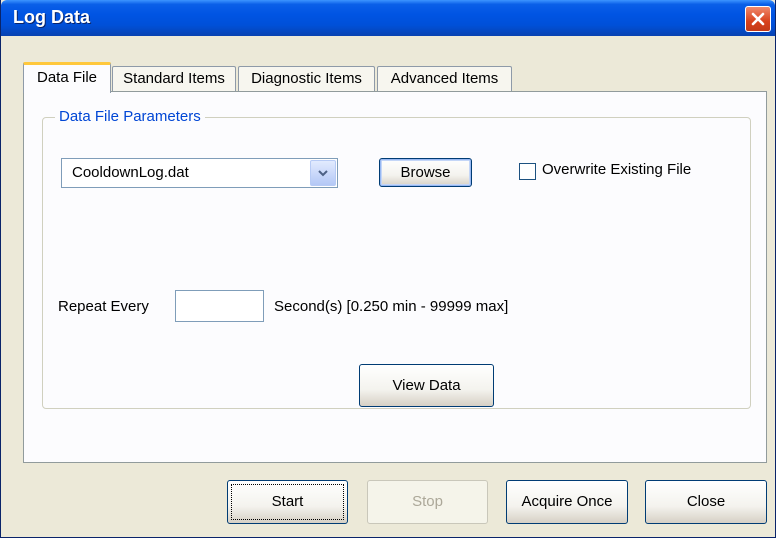 The width and height of the screenshot is (776, 538). Describe the element at coordinates (130, 172) in the screenshot. I see `file-name-value: CooldownLog.dat` at that location.